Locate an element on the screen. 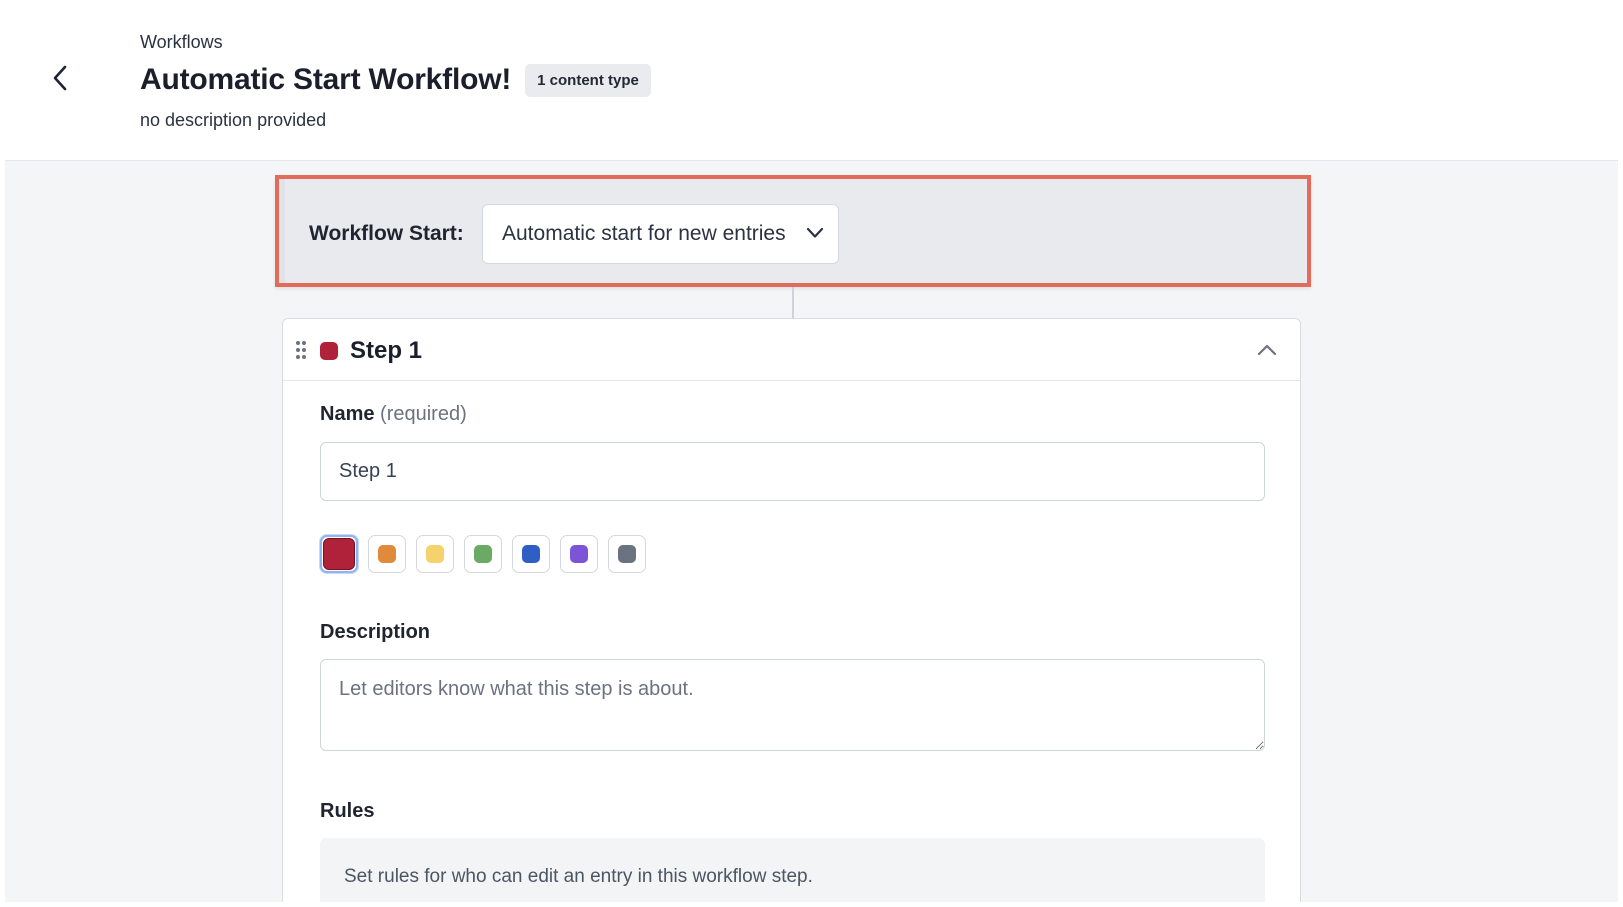 Image resolution: width=1623 pixels, height=907 pixels. title-row: Automatic Start Workflow! 1 content type is located at coordinates (395, 80).